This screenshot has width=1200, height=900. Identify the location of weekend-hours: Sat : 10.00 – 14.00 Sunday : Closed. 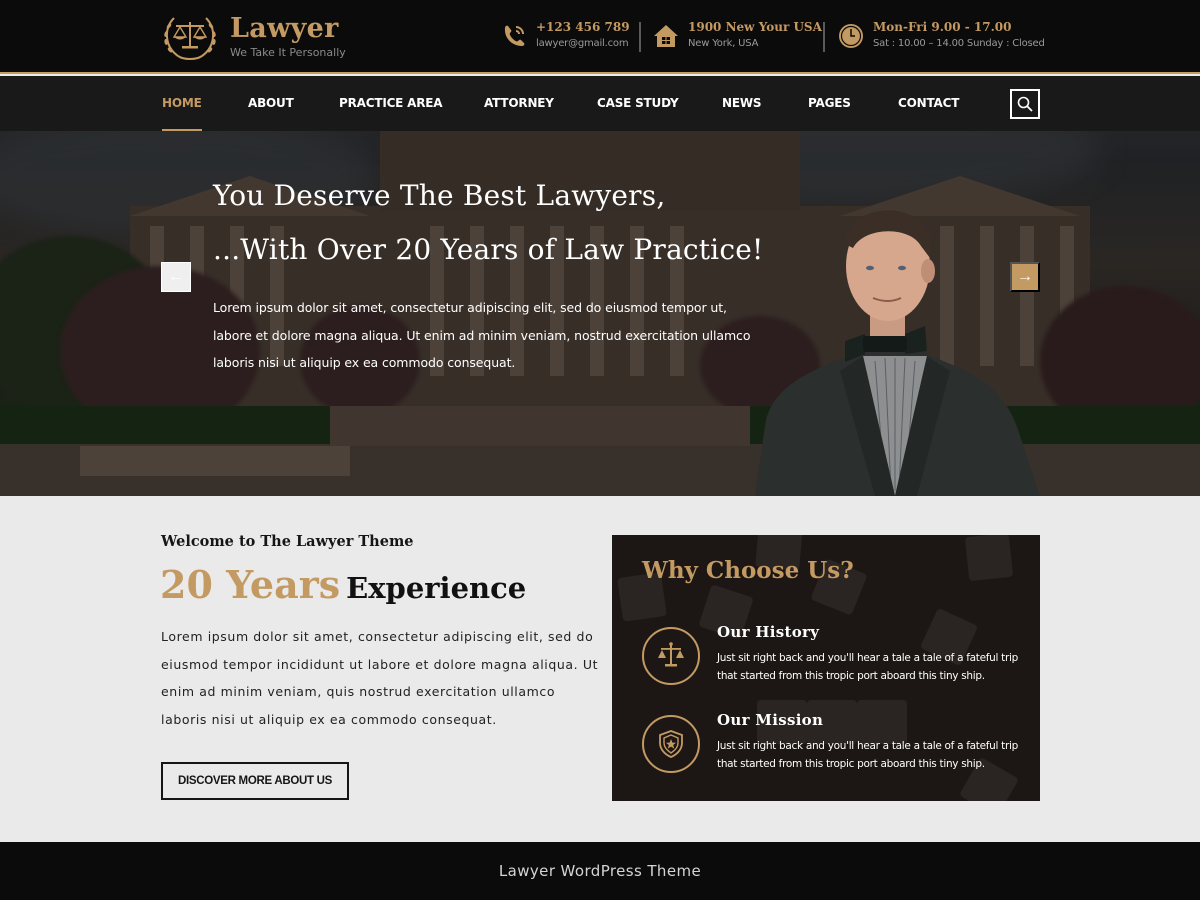
(959, 43).